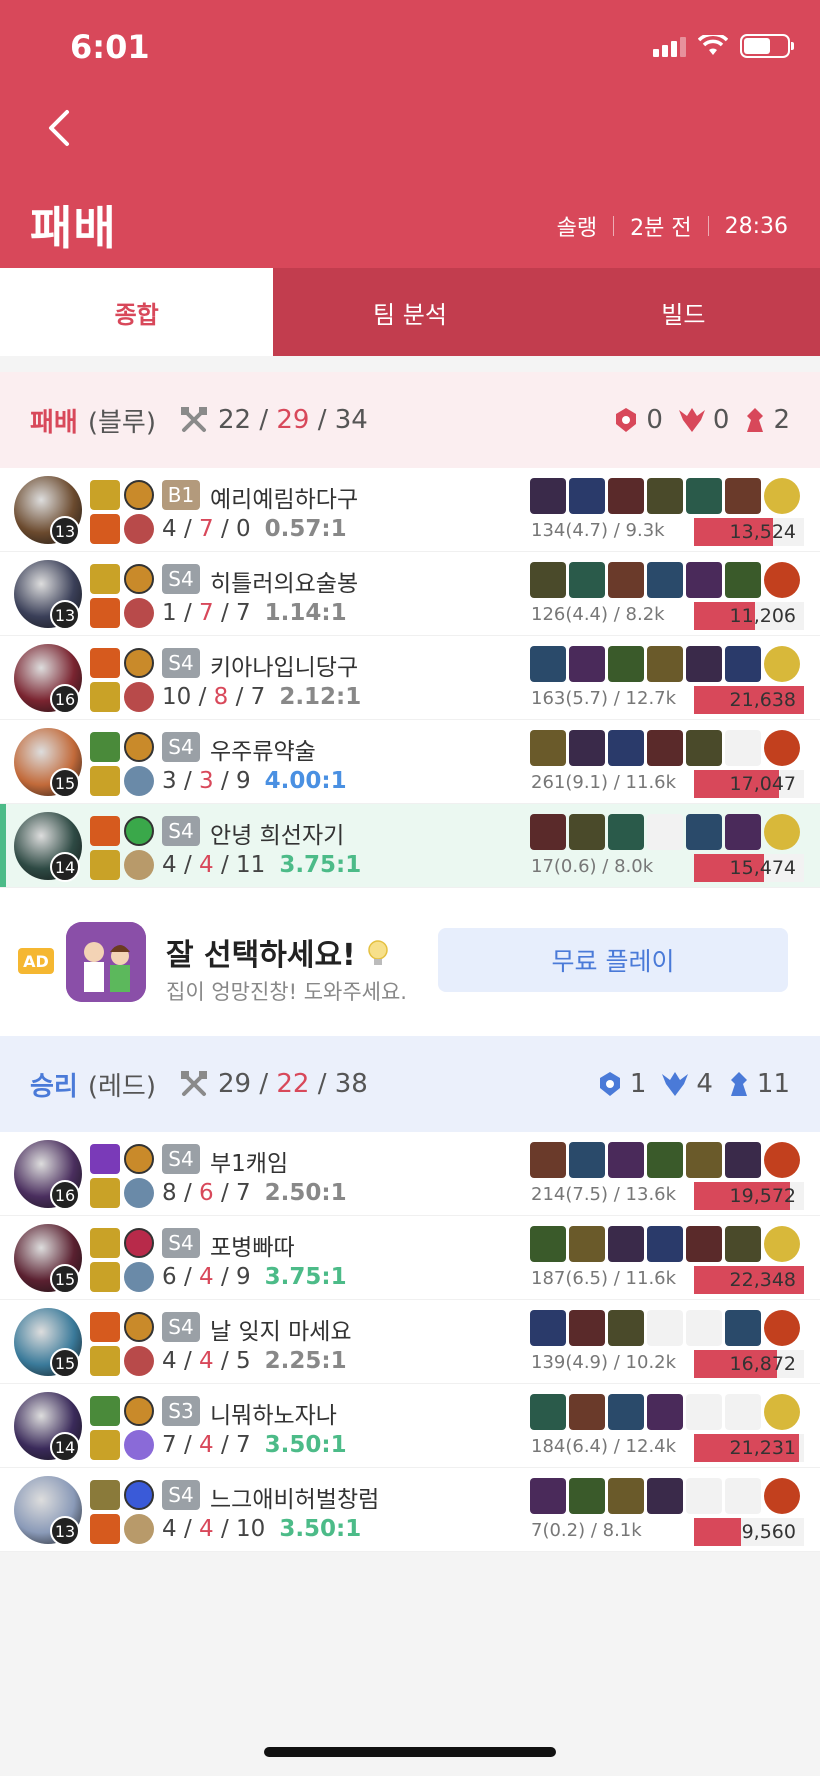 This screenshot has height=1776, width=820. Describe the element at coordinates (281, 1329) in the screenshot. I see `player-name: 날 잊지 마세요` at that location.